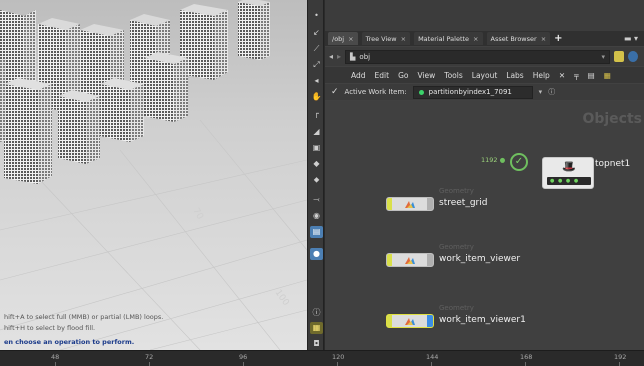  What do you see at coordinates (197, 214) in the screenshot?
I see `grid-label-70: 70` at bounding box center [197, 214].